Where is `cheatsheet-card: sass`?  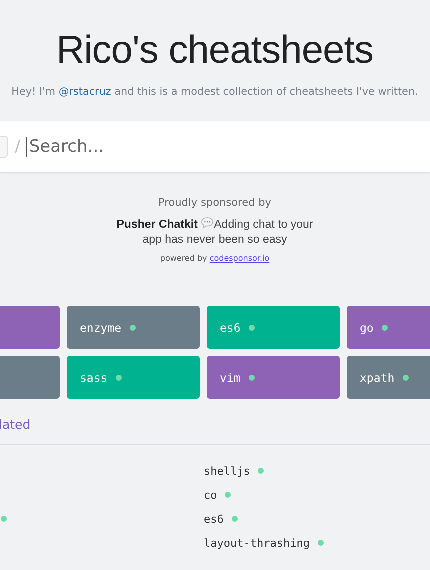
cheatsheet-card: sass is located at coordinates (133, 377).